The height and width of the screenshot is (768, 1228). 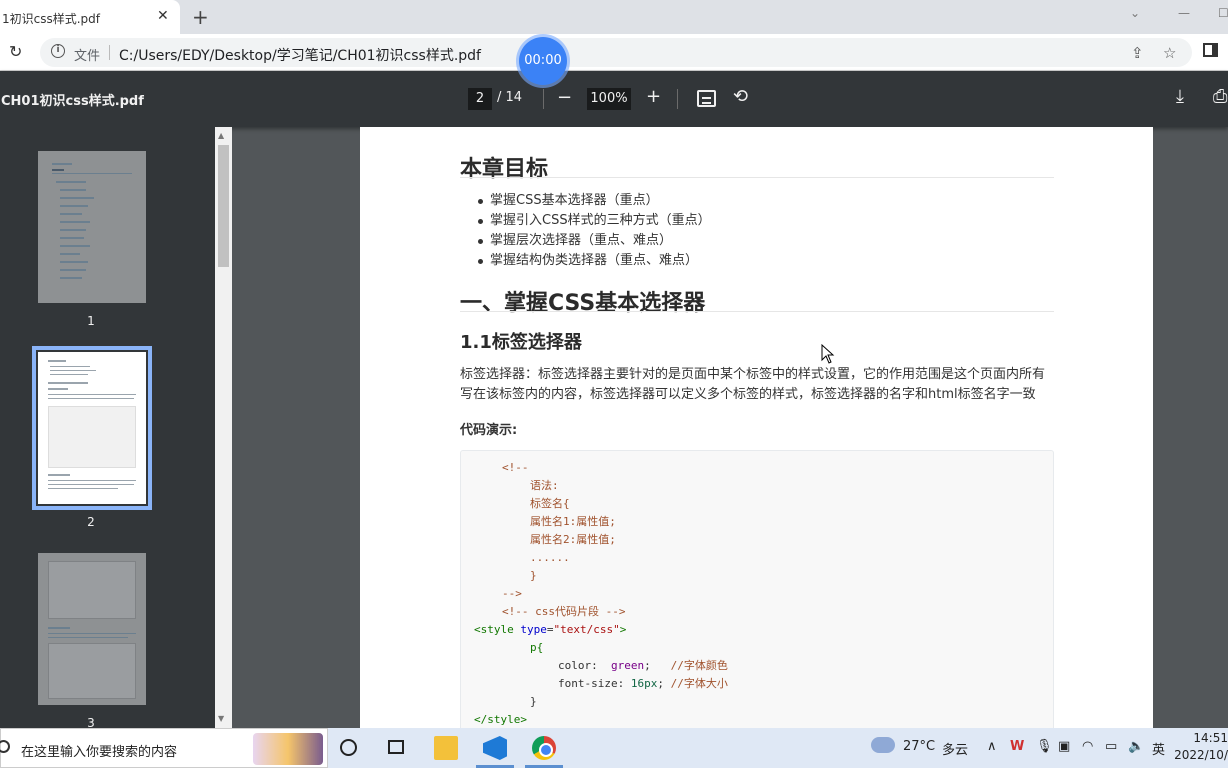 What do you see at coordinates (955, 748) in the screenshot?
I see `weather-desc: 多云` at bounding box center [955, 748].